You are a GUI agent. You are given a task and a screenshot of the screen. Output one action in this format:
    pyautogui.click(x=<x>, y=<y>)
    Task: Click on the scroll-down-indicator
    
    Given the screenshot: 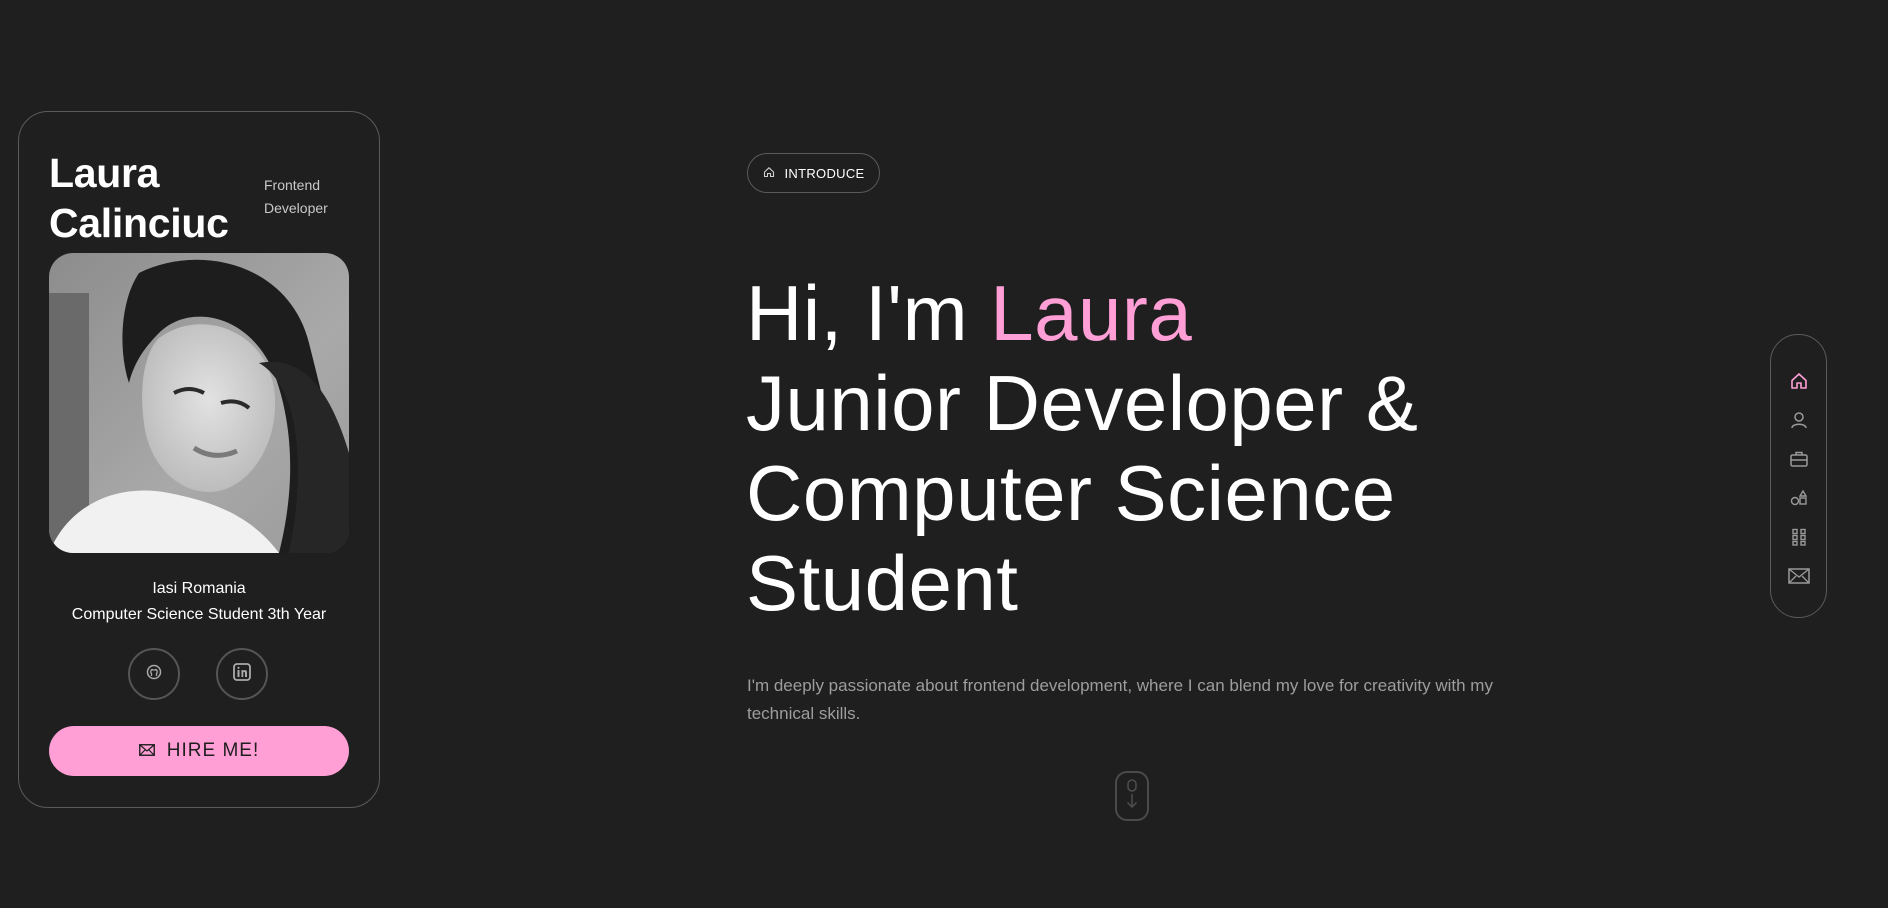 What is the action you would take?
    pyautogui.click(x=1132, y=796)
    